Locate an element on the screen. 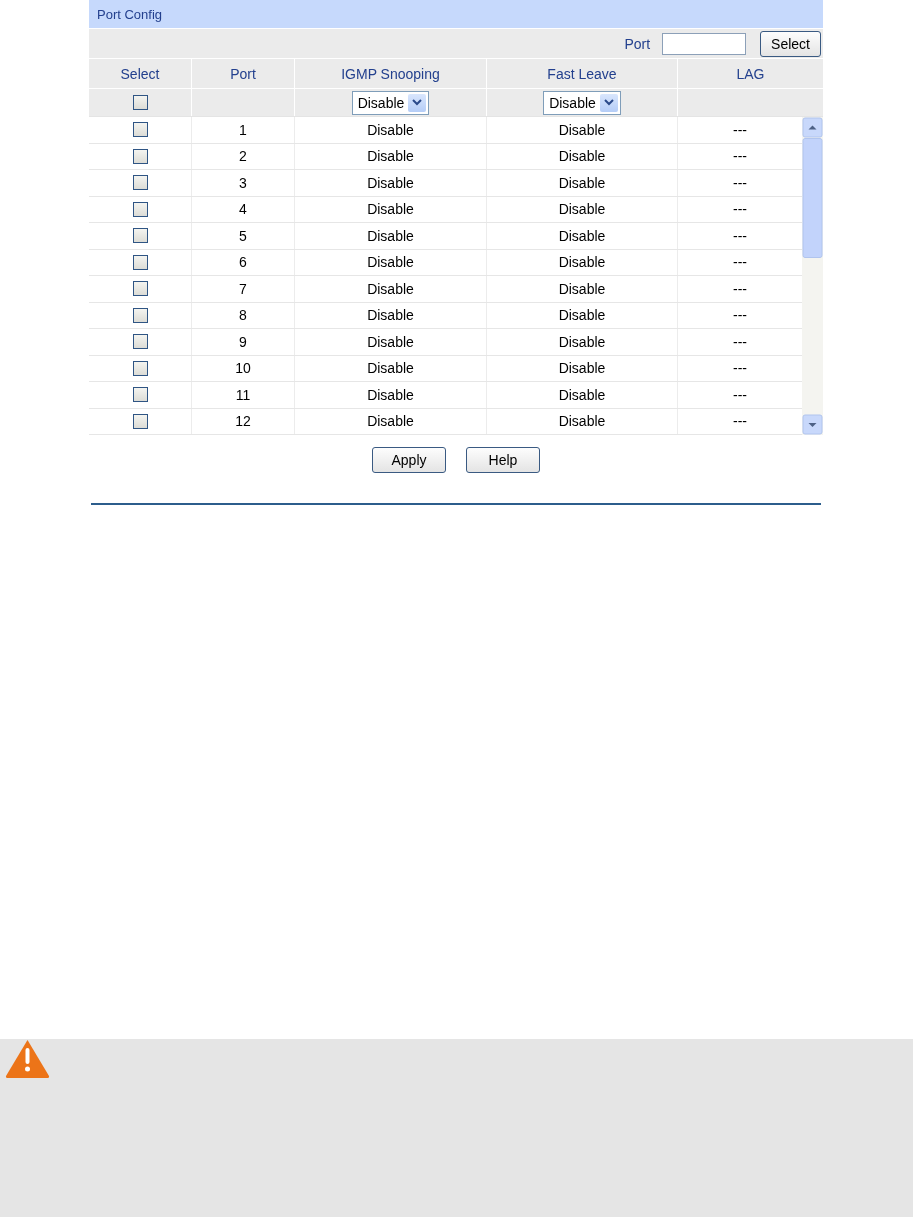 This screenshot has width=913, height=1217. table-cell: 3 is located at coordinates (243, 182).